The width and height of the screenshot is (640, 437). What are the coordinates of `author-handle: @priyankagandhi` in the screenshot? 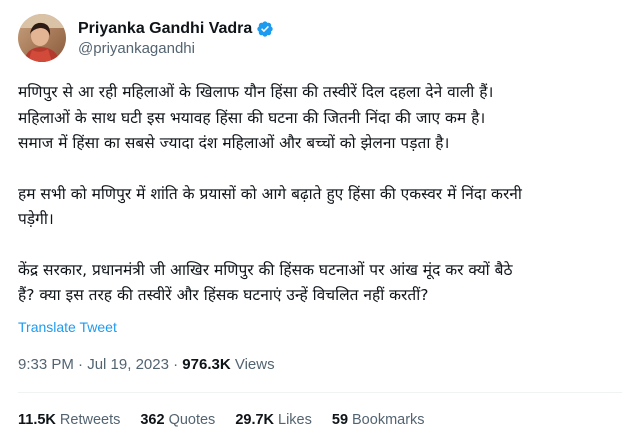 It's located at (176, 48).